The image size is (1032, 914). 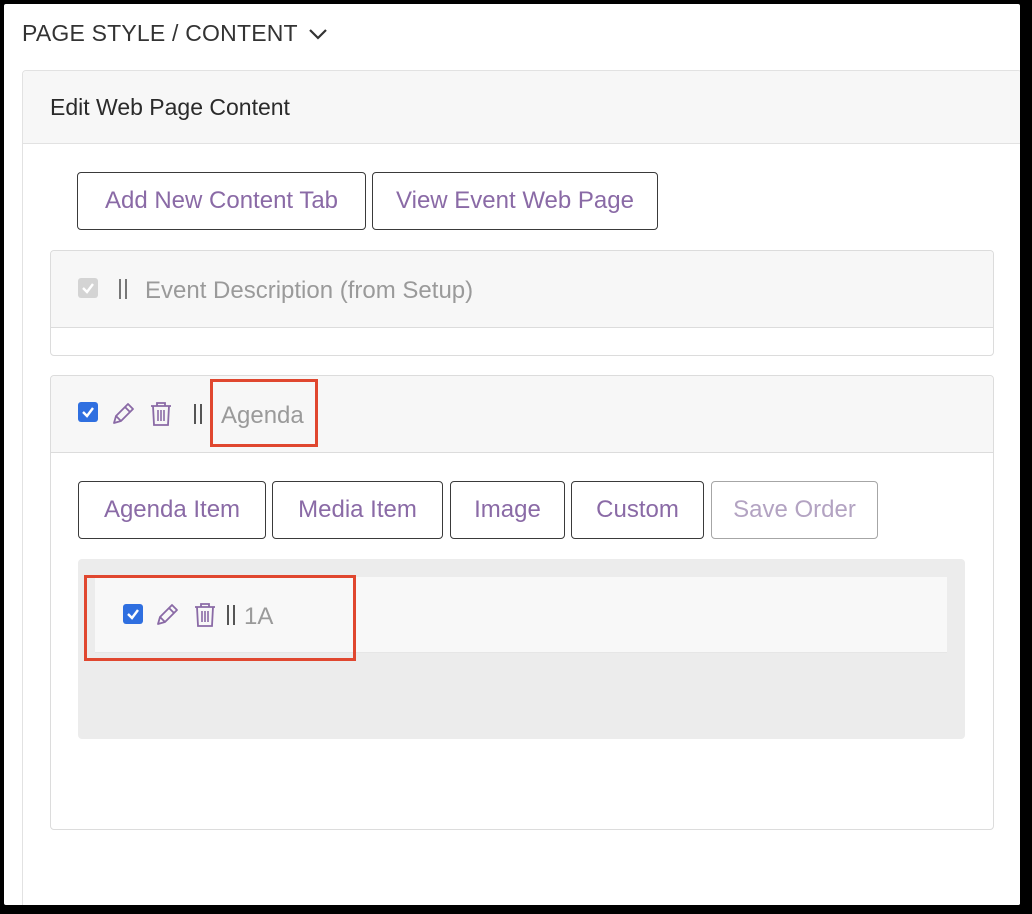 I want to click on content-tab-header: Event Description (from Setup), so click(x=522, y=289).